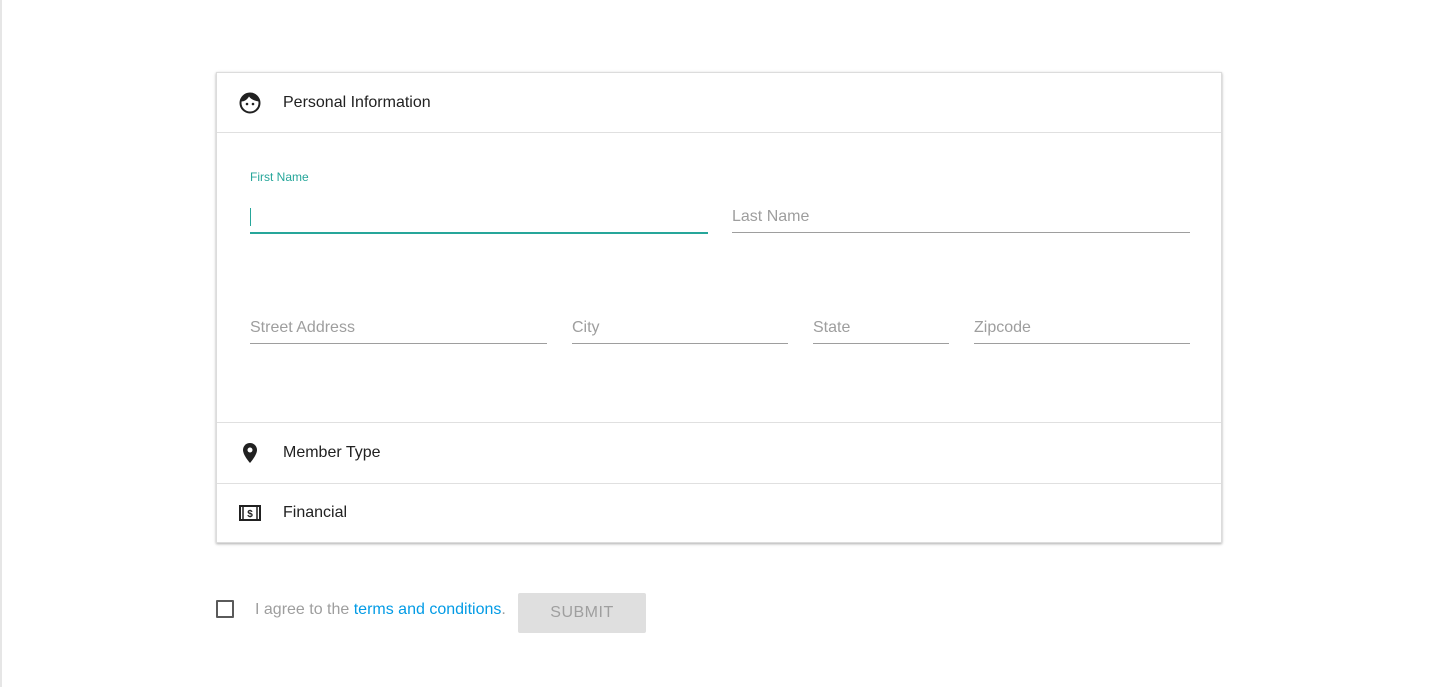 The width and height of the screenshot is (1440, 687). What do you see at coordinates (881, 343) in the screenshot?
I see `state-underline` at bounding box center [881, 343].